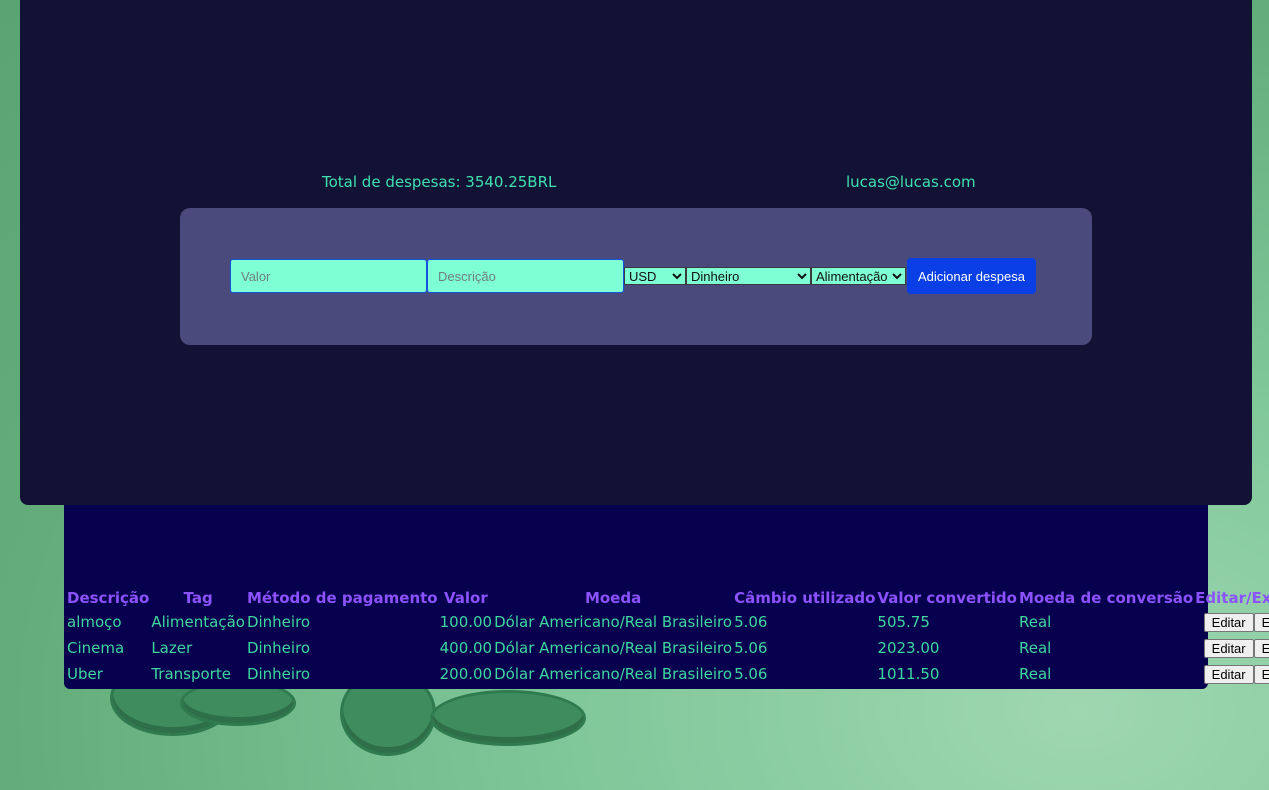 This screenshot has width=1269, height=790. What do you see at coordinates (466, 674) in the screenshot?
I see `cell-value: 200.00` at bounding box center [466, 674].